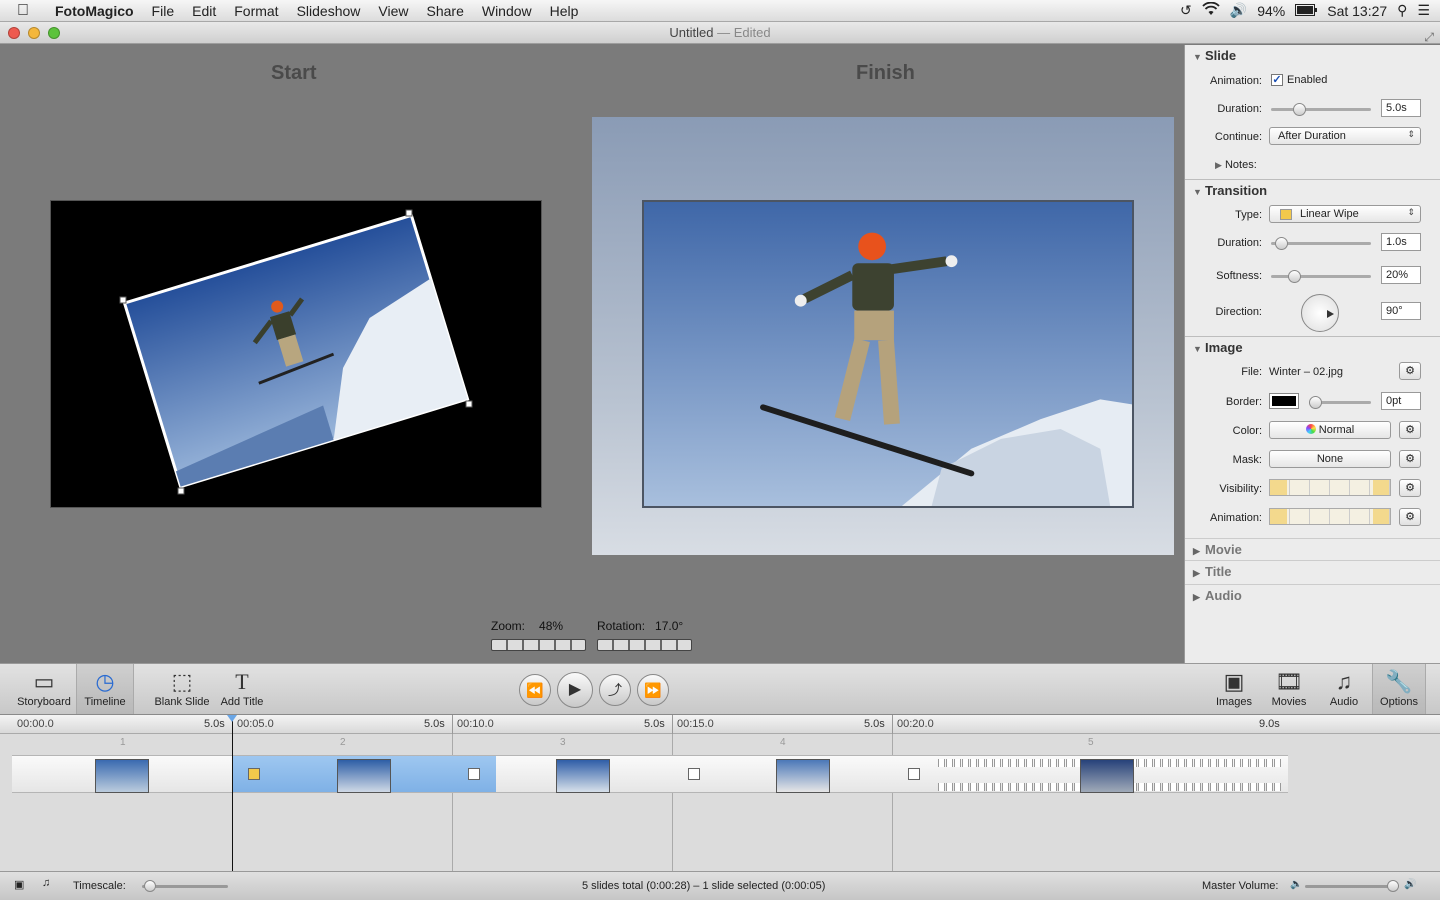  I want to click on timeline-slide-5-movie, so click(1112, 774).